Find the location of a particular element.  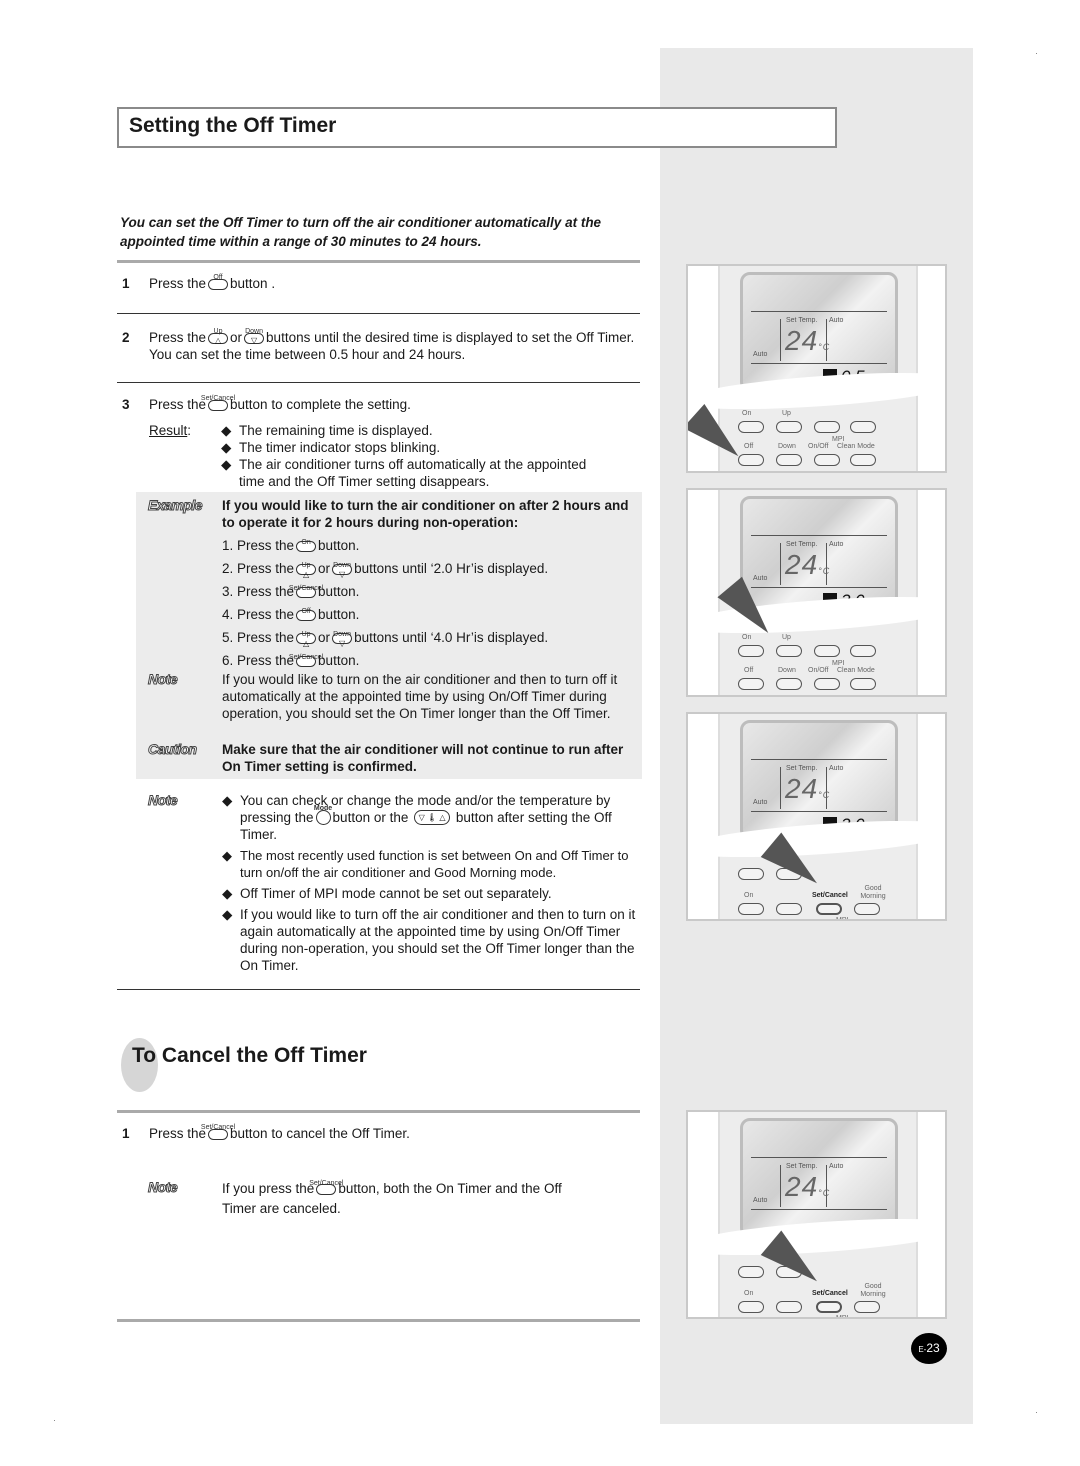

text: On is located at coordinates (306, 542).